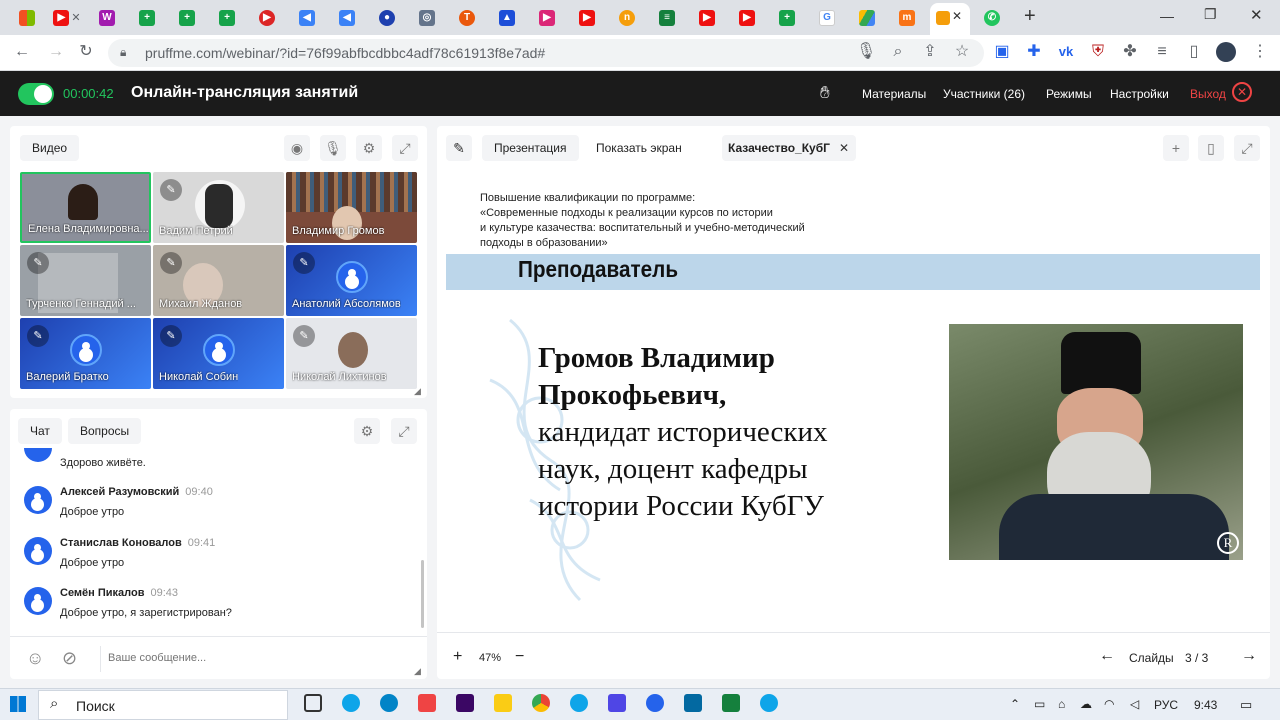 This screenshot has height=720, width=1280. I want to click on forward-icon: →, so click(56, 52).